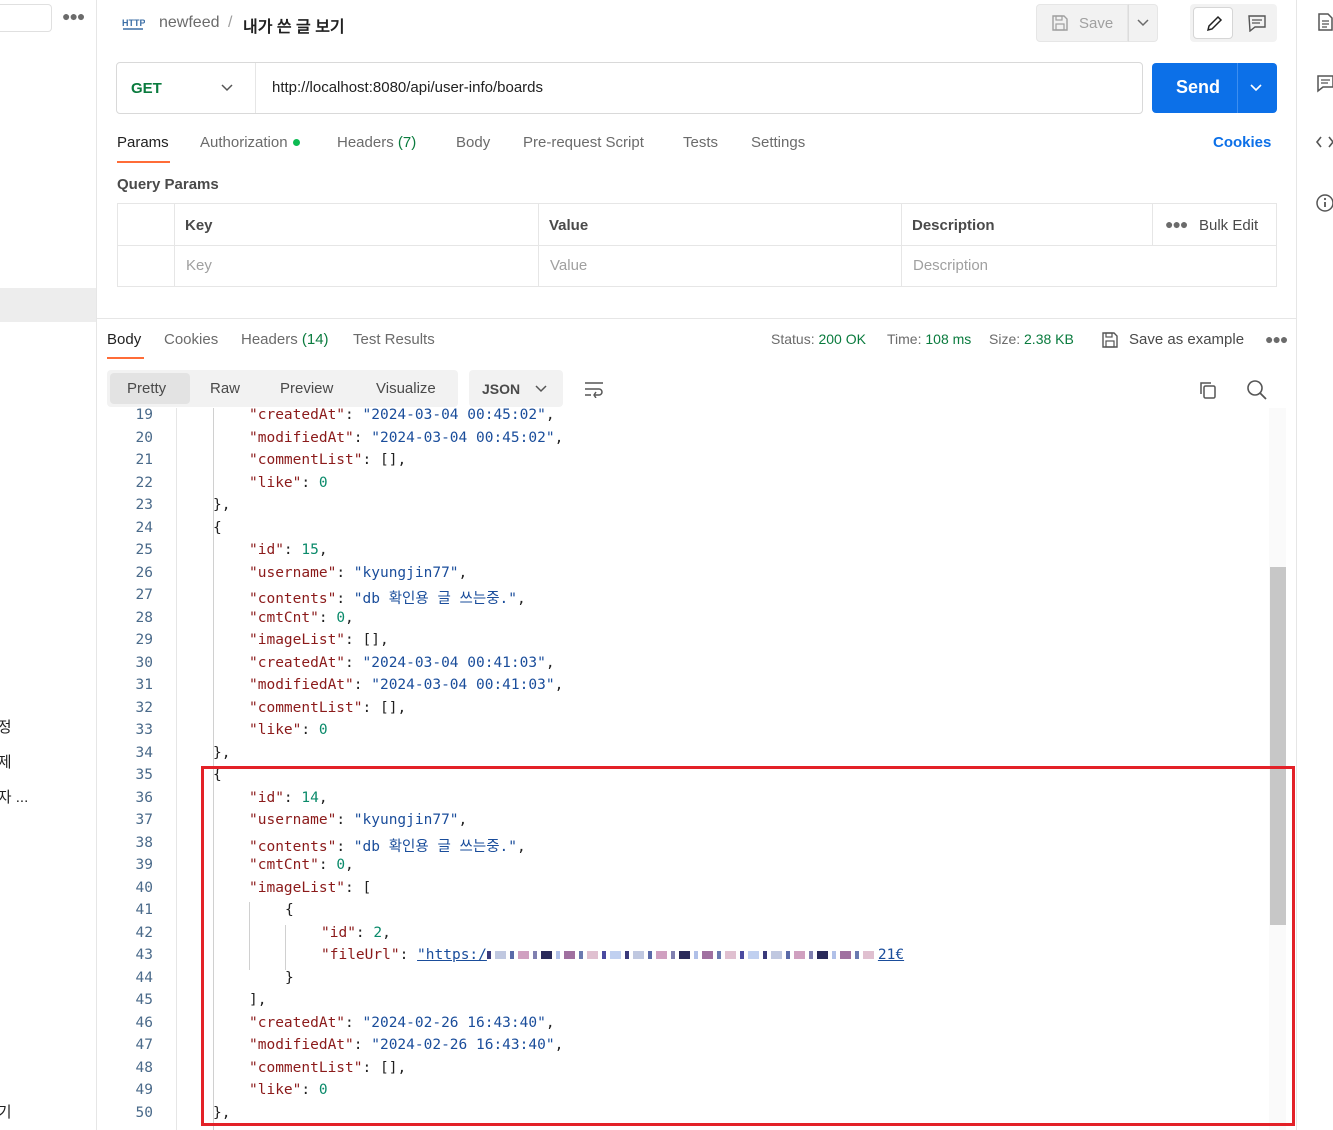 The width and height of the screenshot is (1333, 1130). Describe the element at coordinates (285, 339) in the screenshot. I see `tab-response-headers: Headers (14)` at that location.